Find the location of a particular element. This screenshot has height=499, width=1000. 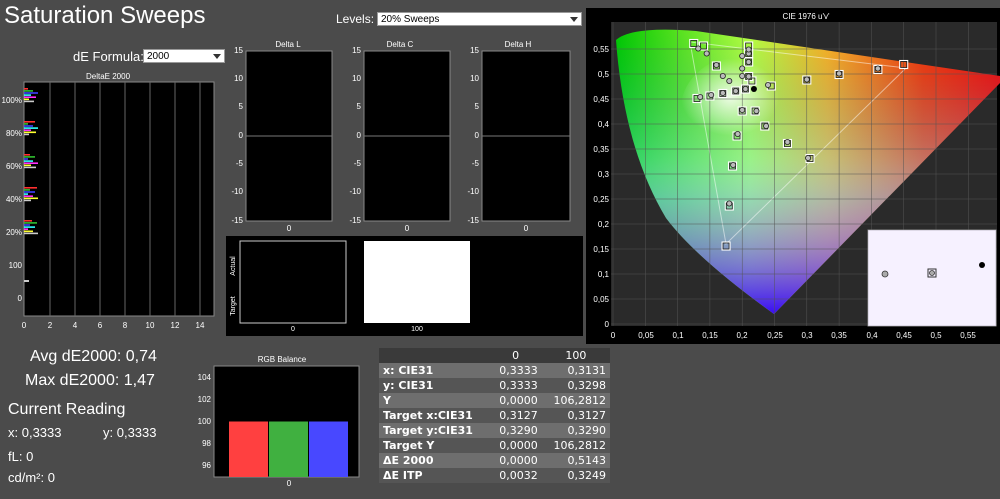

deltae-xtick: 8 is located at coordinates (125, 325).